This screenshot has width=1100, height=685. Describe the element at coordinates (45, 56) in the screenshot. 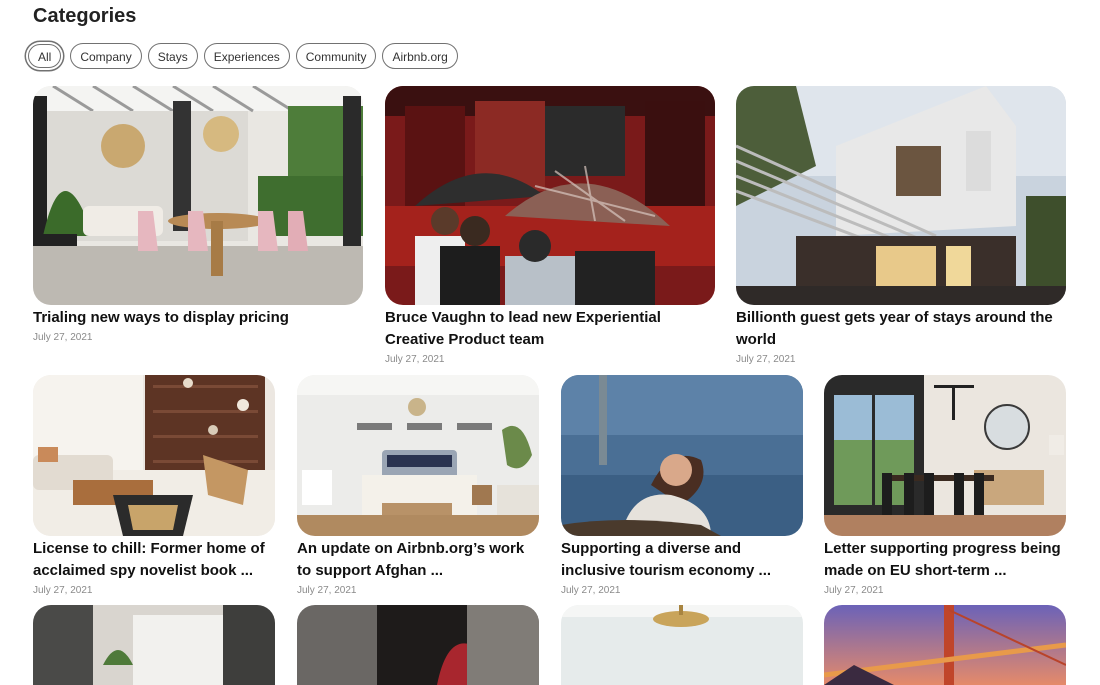

I see `filter-chip-all: All` at that location.